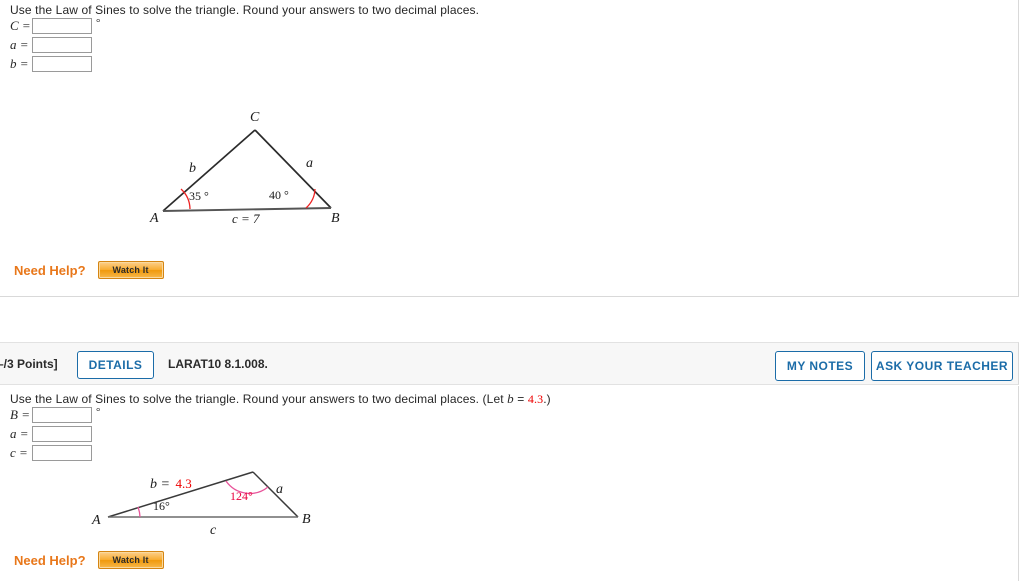  Describe the element at coordinates (50, 560) in the screenshot. I see `need-help-label-2: Need Help?` at that location.